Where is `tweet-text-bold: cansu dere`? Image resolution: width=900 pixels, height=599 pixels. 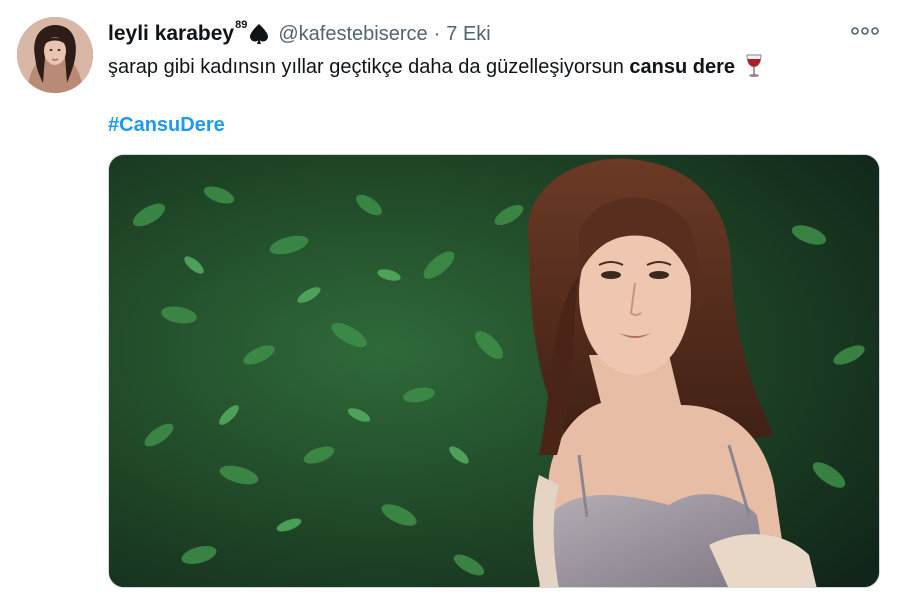
tweet-text-bold: cansu dere is located at coordinates (682, 67).